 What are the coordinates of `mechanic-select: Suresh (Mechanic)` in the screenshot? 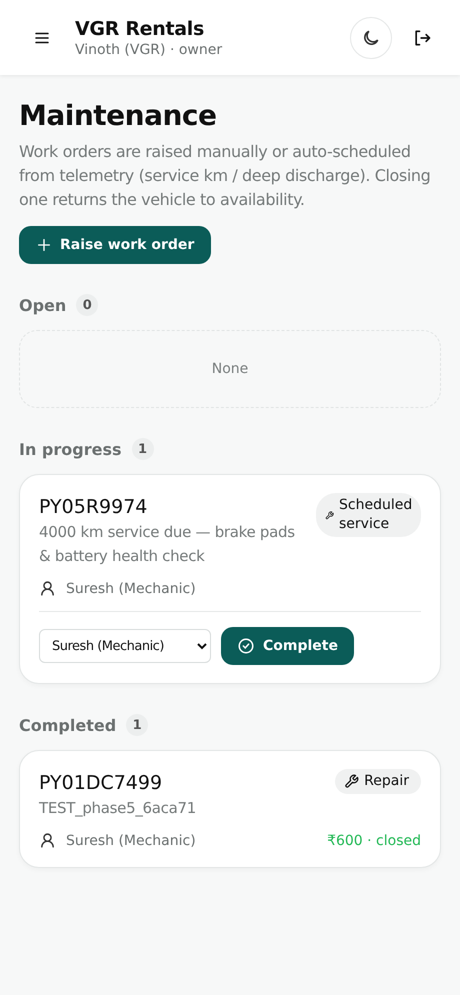 It's located at (125, 646).